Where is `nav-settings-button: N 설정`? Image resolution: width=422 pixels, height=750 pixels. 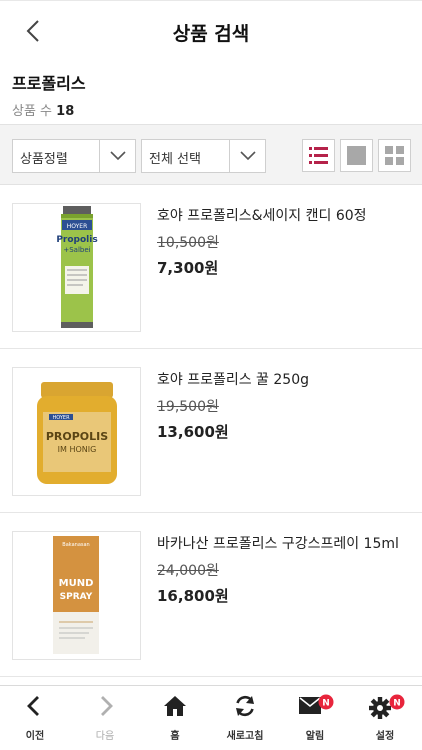 nav-settings-button: N 설정 is located at coordinates (385, 718).